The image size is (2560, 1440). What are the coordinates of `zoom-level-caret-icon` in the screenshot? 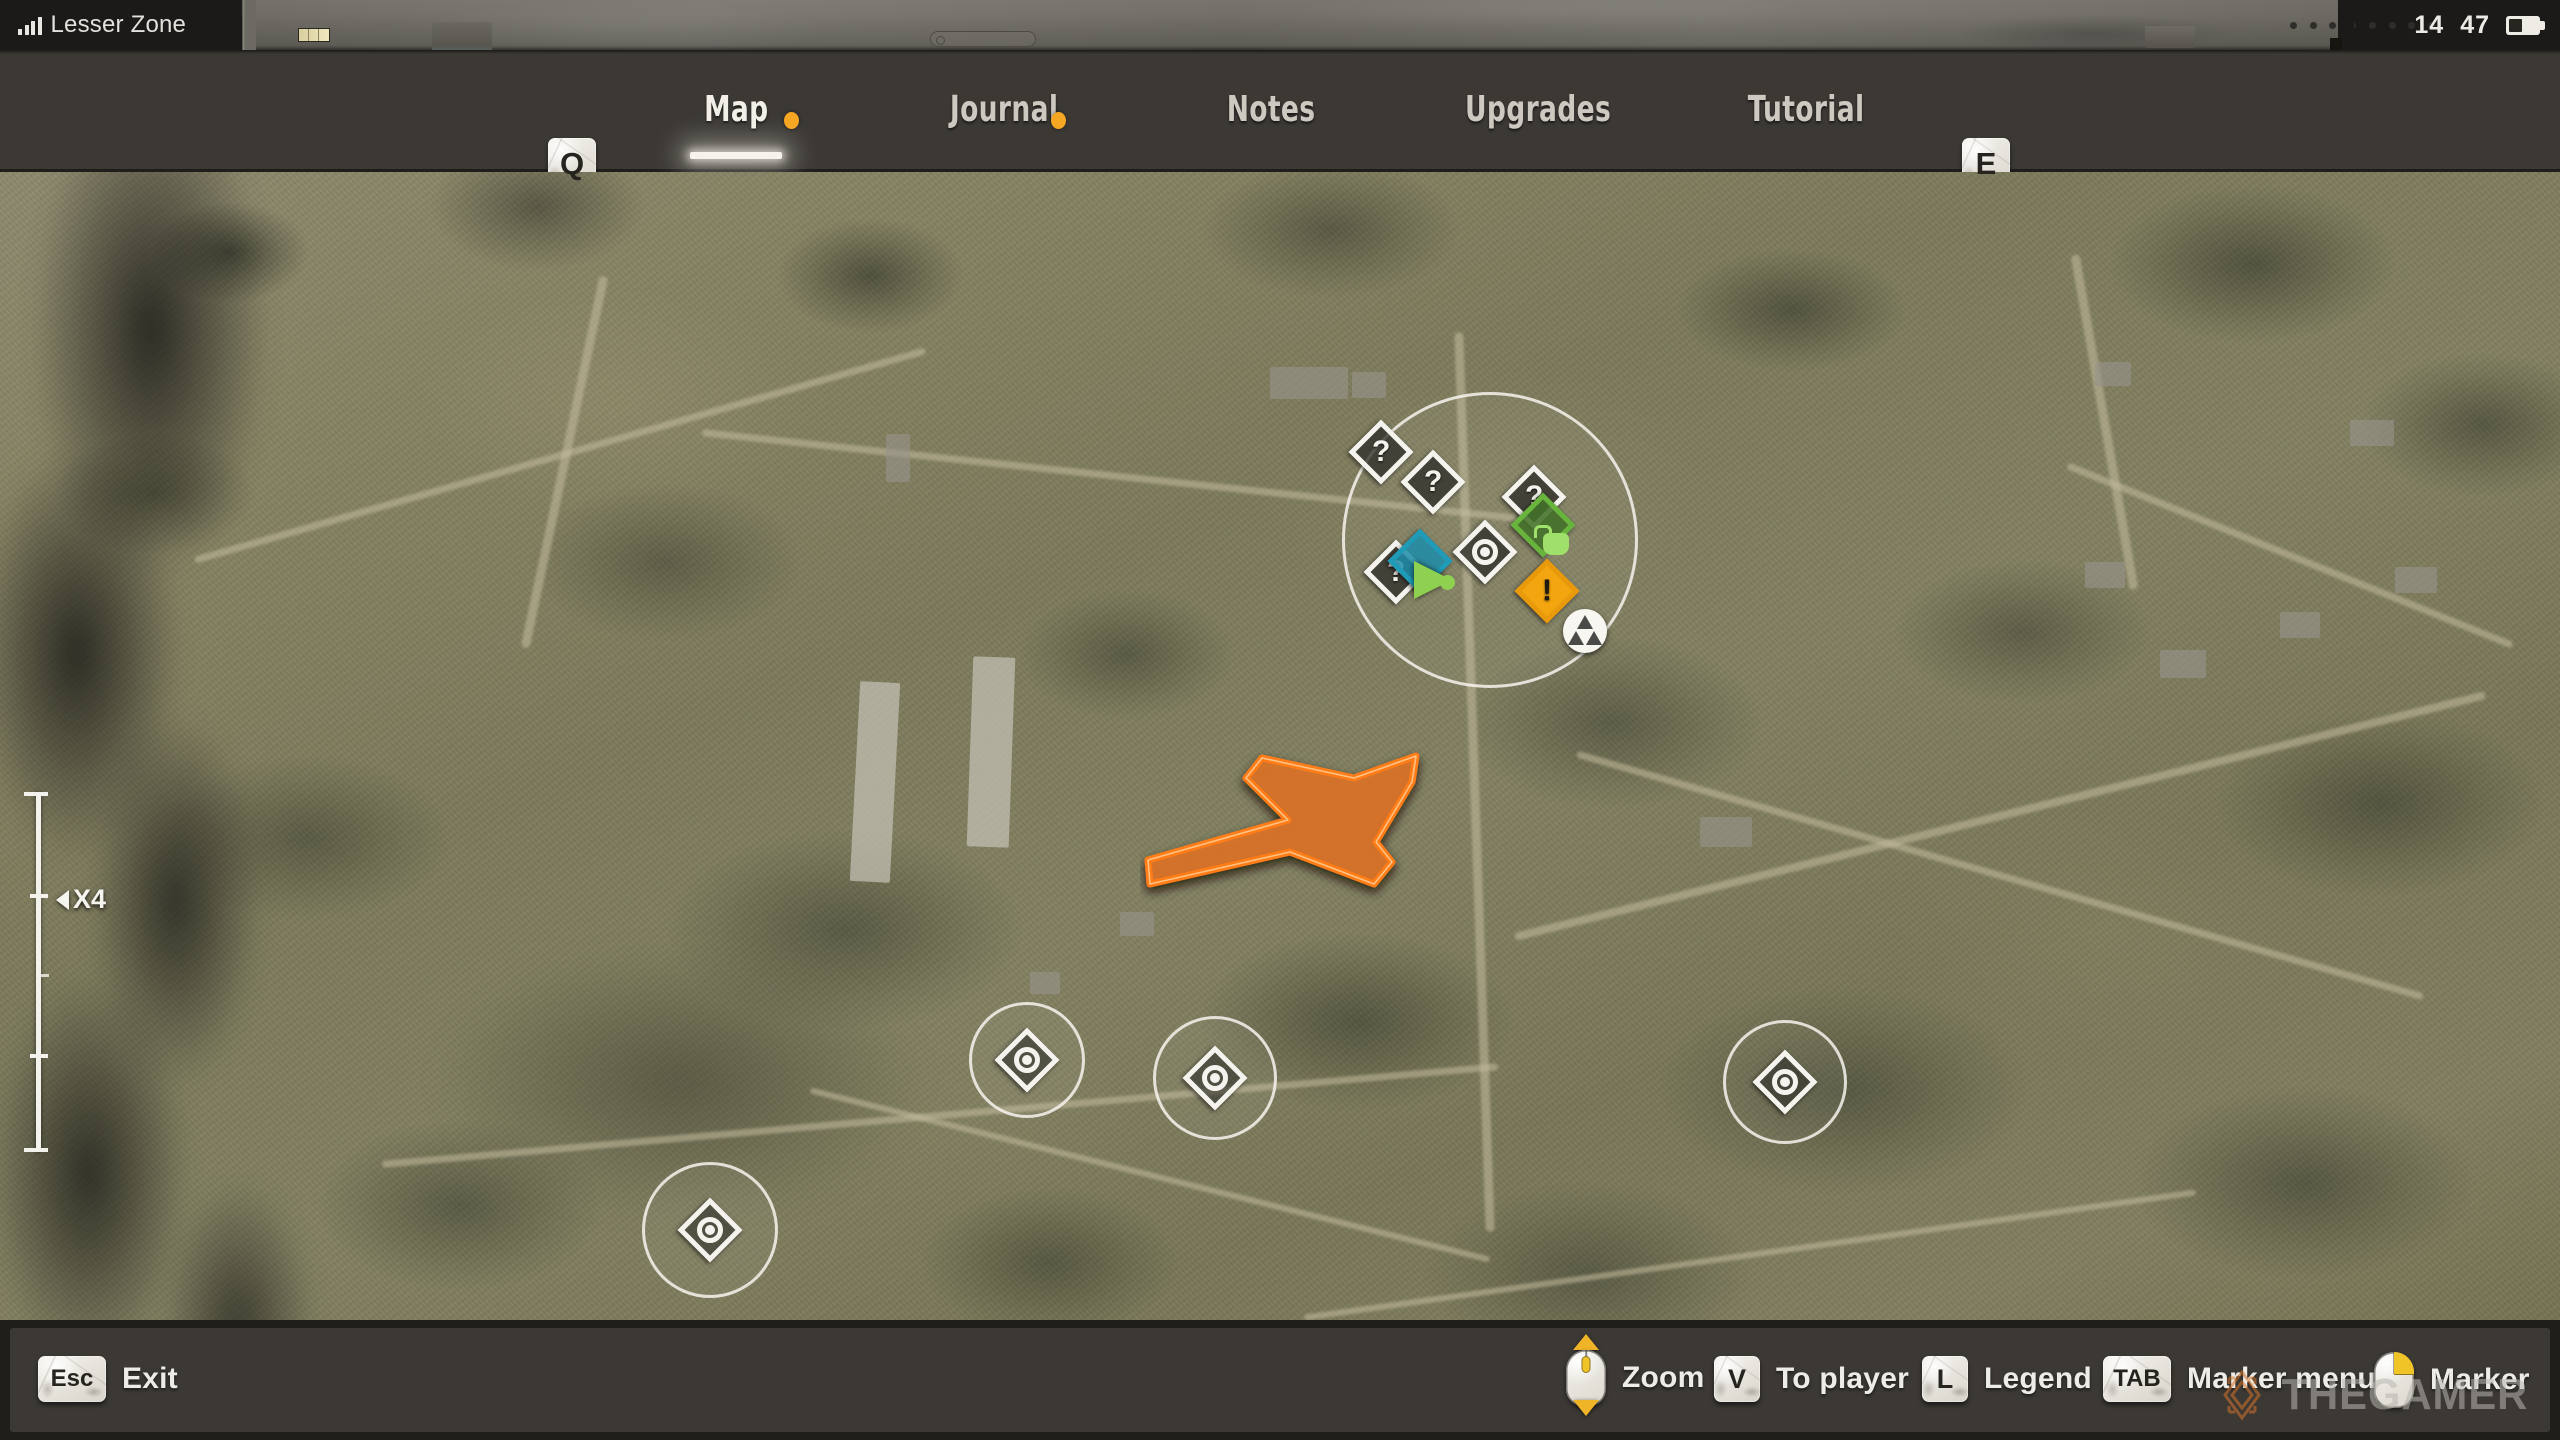 It's located at (62, 899).